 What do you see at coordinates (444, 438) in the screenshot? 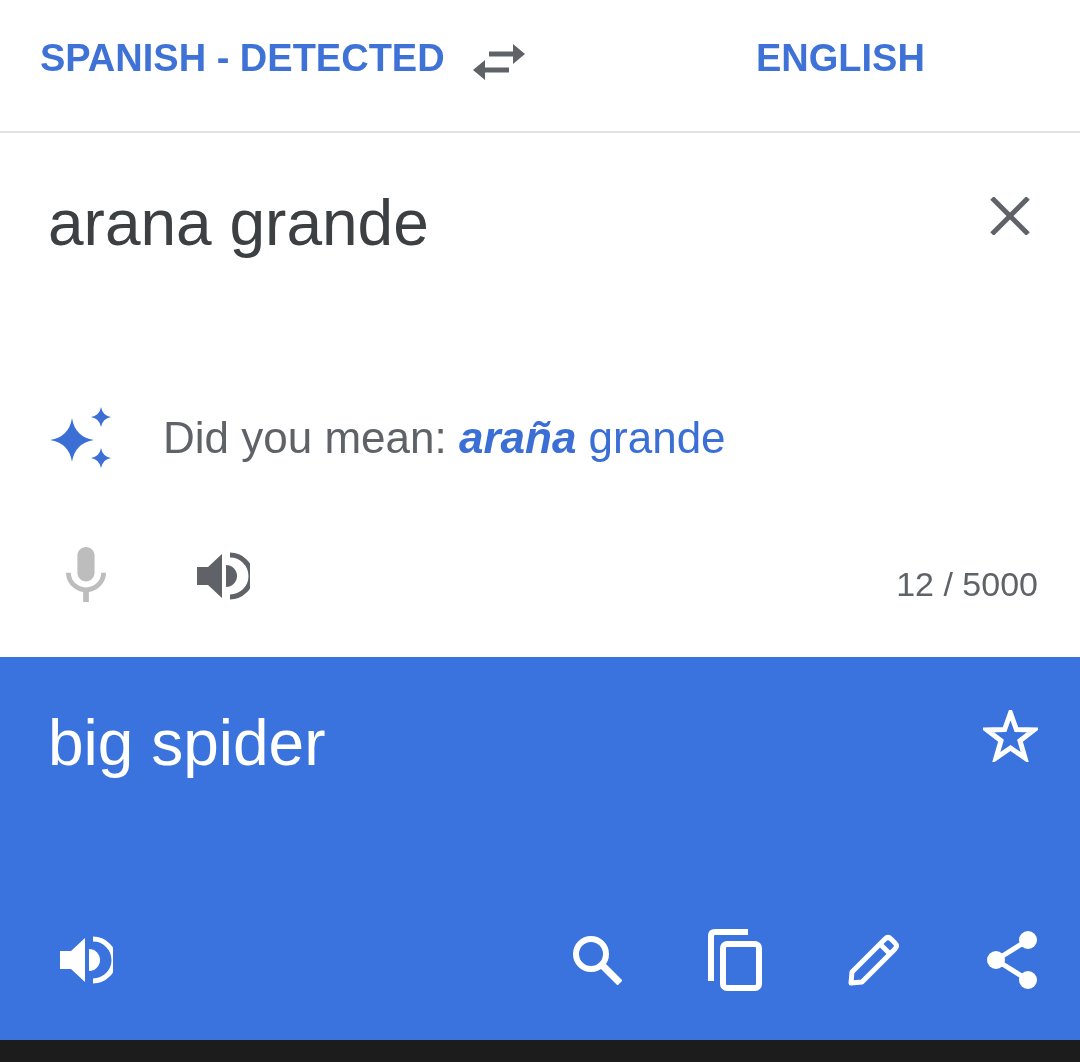
I see `did-you-mean-text: Did you mean: araña grande` at bounding box center [444, 438].